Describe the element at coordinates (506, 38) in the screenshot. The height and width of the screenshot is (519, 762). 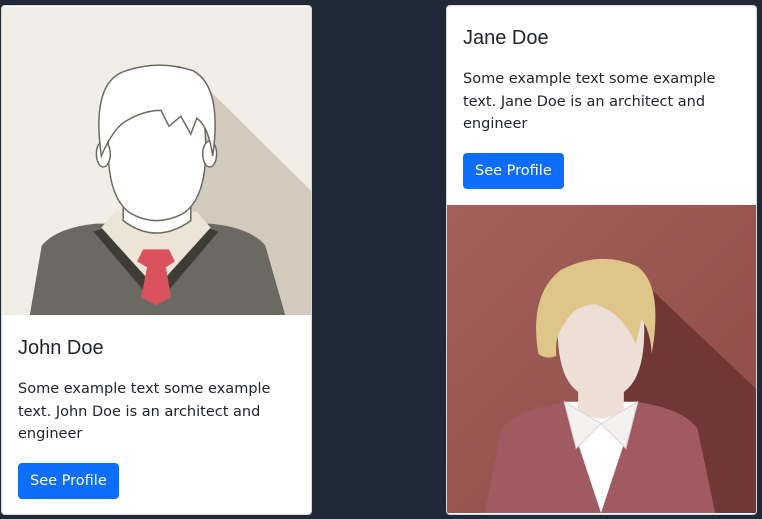
I see `card-title: Jane Doe` at that location.